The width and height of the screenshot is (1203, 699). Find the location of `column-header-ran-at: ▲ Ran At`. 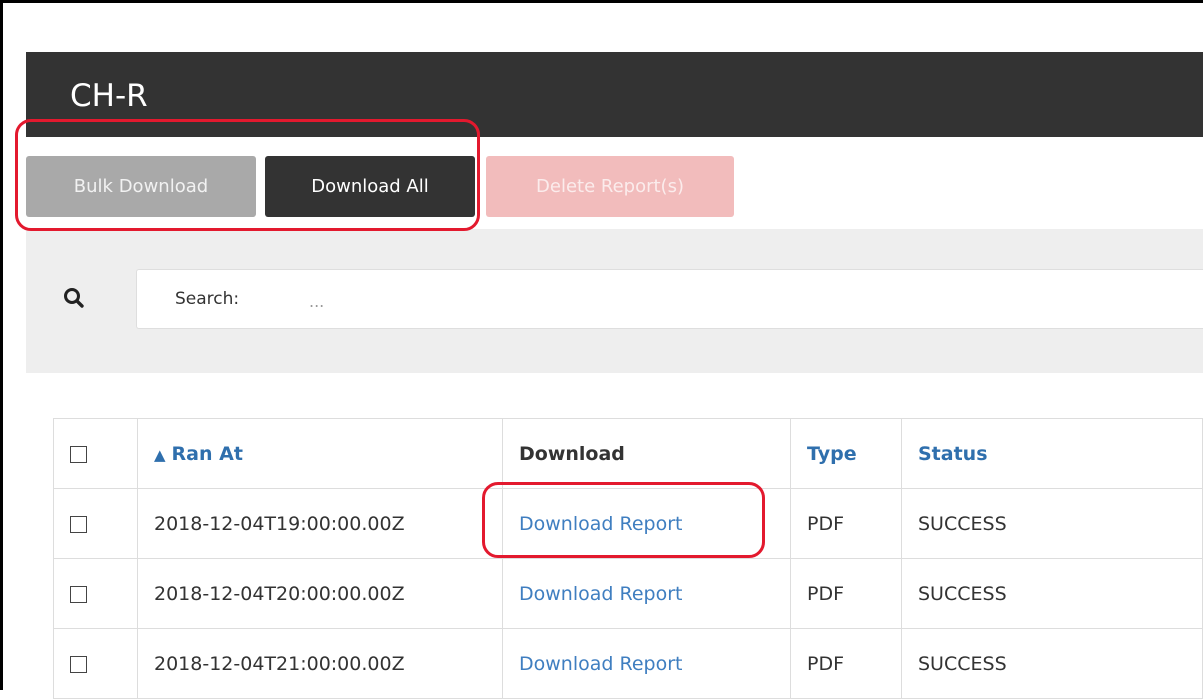

column-header-ran-at: ▲ Ran At is located at coordinates (320, 453).